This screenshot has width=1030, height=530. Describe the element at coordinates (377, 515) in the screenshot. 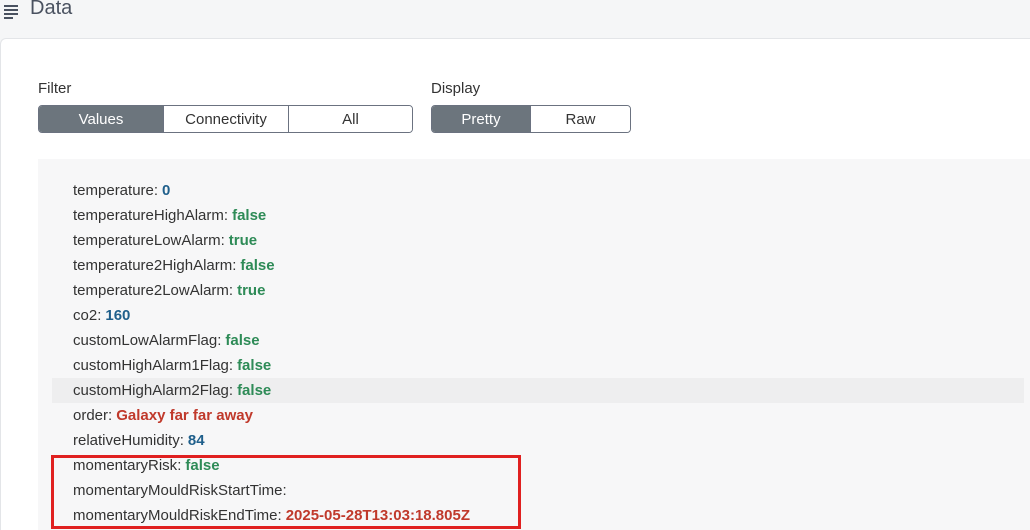

I see `data-value: 2025-05-28T13:03:18.805Z` at that location.